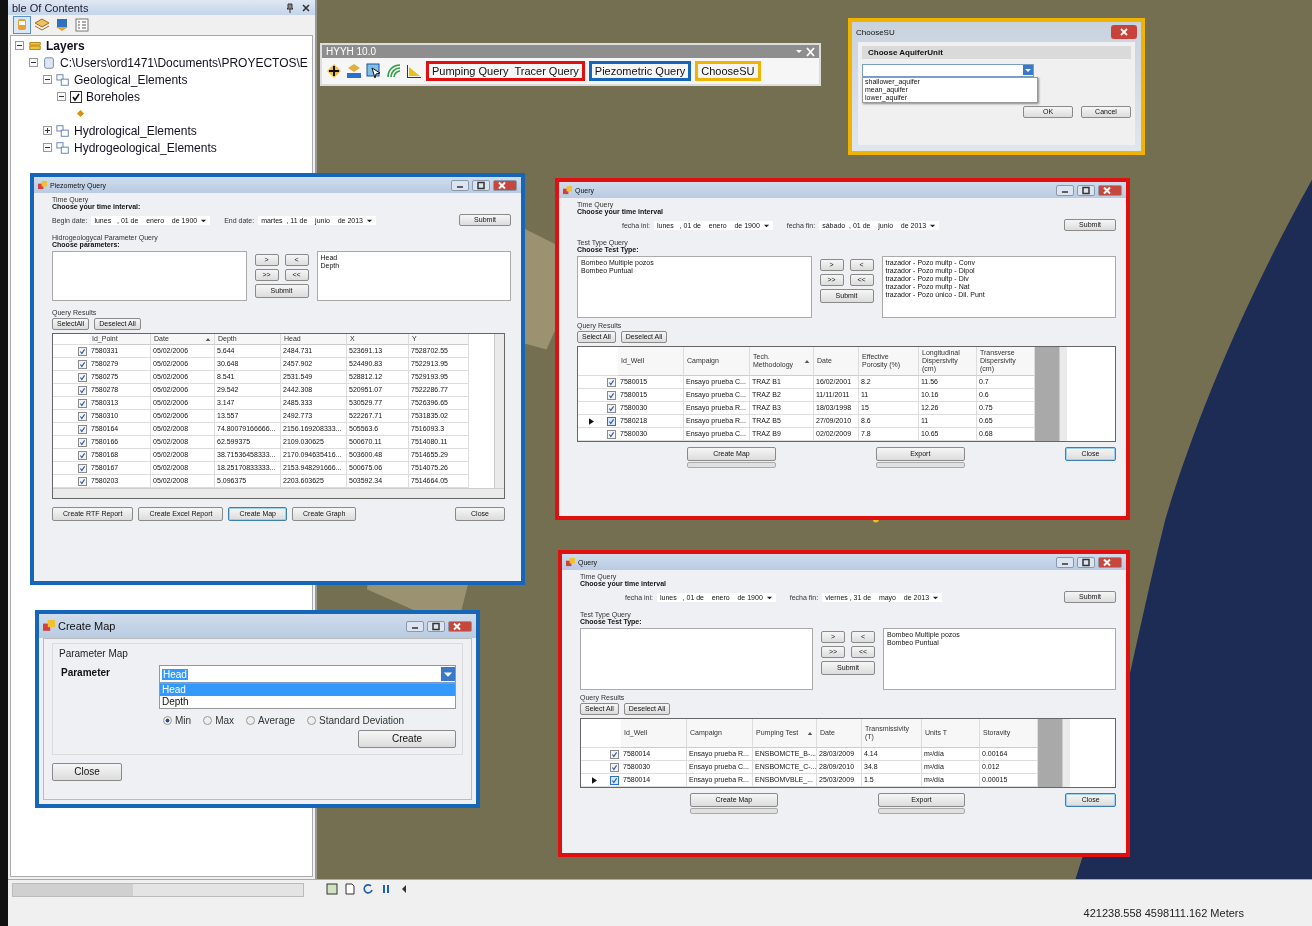  Describe the element at coordinates (875, 32) in the screenshot. I see `window-title: ChooseSU` at that location.